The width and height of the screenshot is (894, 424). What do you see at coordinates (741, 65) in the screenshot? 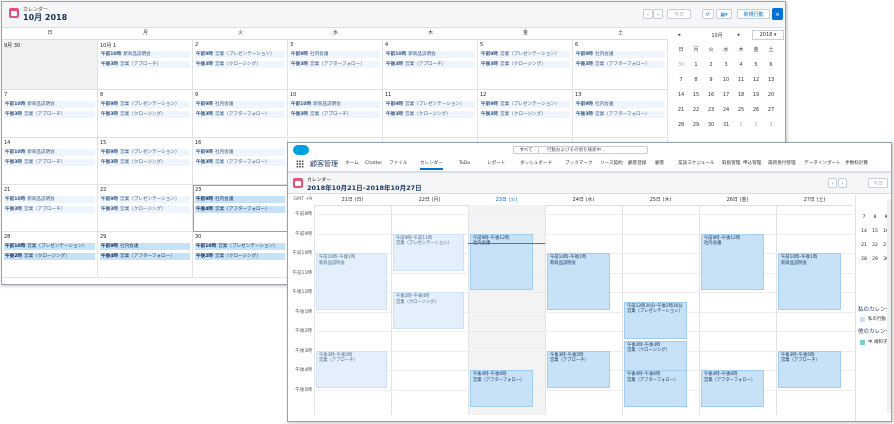
I see `mini-day: 4` at bounding box center [741, 65].